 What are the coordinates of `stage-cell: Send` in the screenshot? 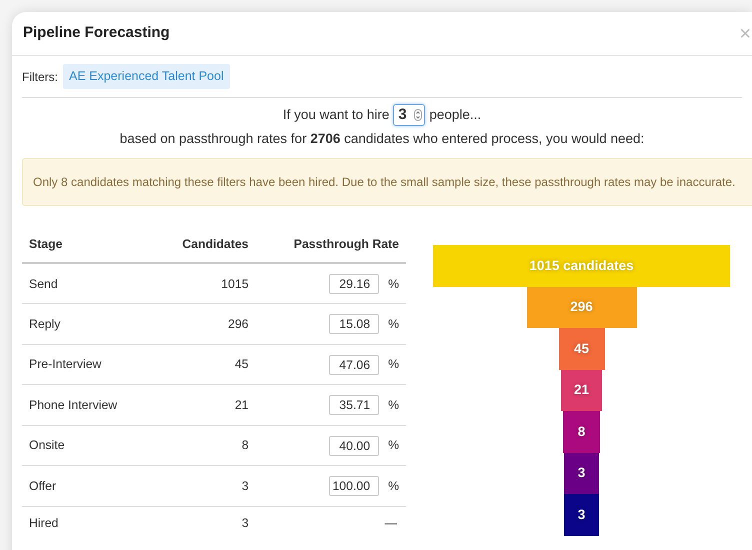 It's located at (89, 283).